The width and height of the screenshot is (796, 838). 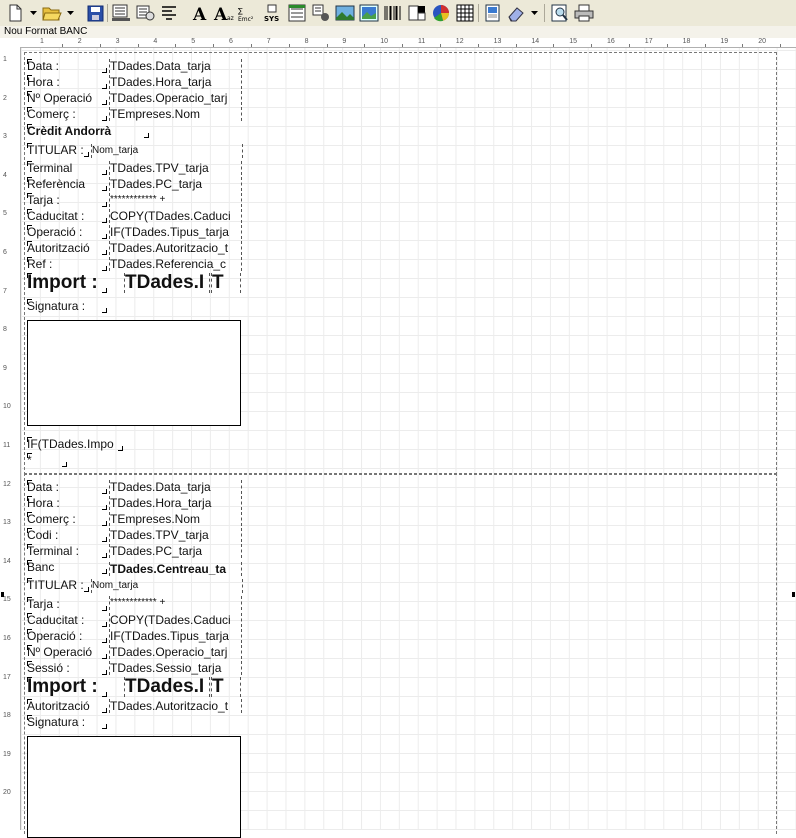 I want to click on color-icon, so click(x=417, y=13).